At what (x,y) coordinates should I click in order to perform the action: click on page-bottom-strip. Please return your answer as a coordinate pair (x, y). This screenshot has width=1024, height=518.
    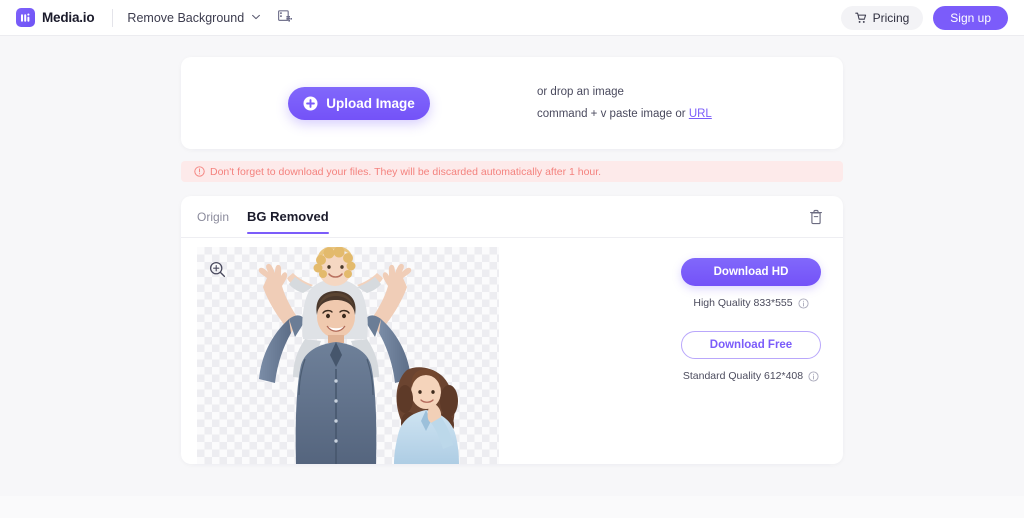
    Looking at the image, I should click on (512, 507).